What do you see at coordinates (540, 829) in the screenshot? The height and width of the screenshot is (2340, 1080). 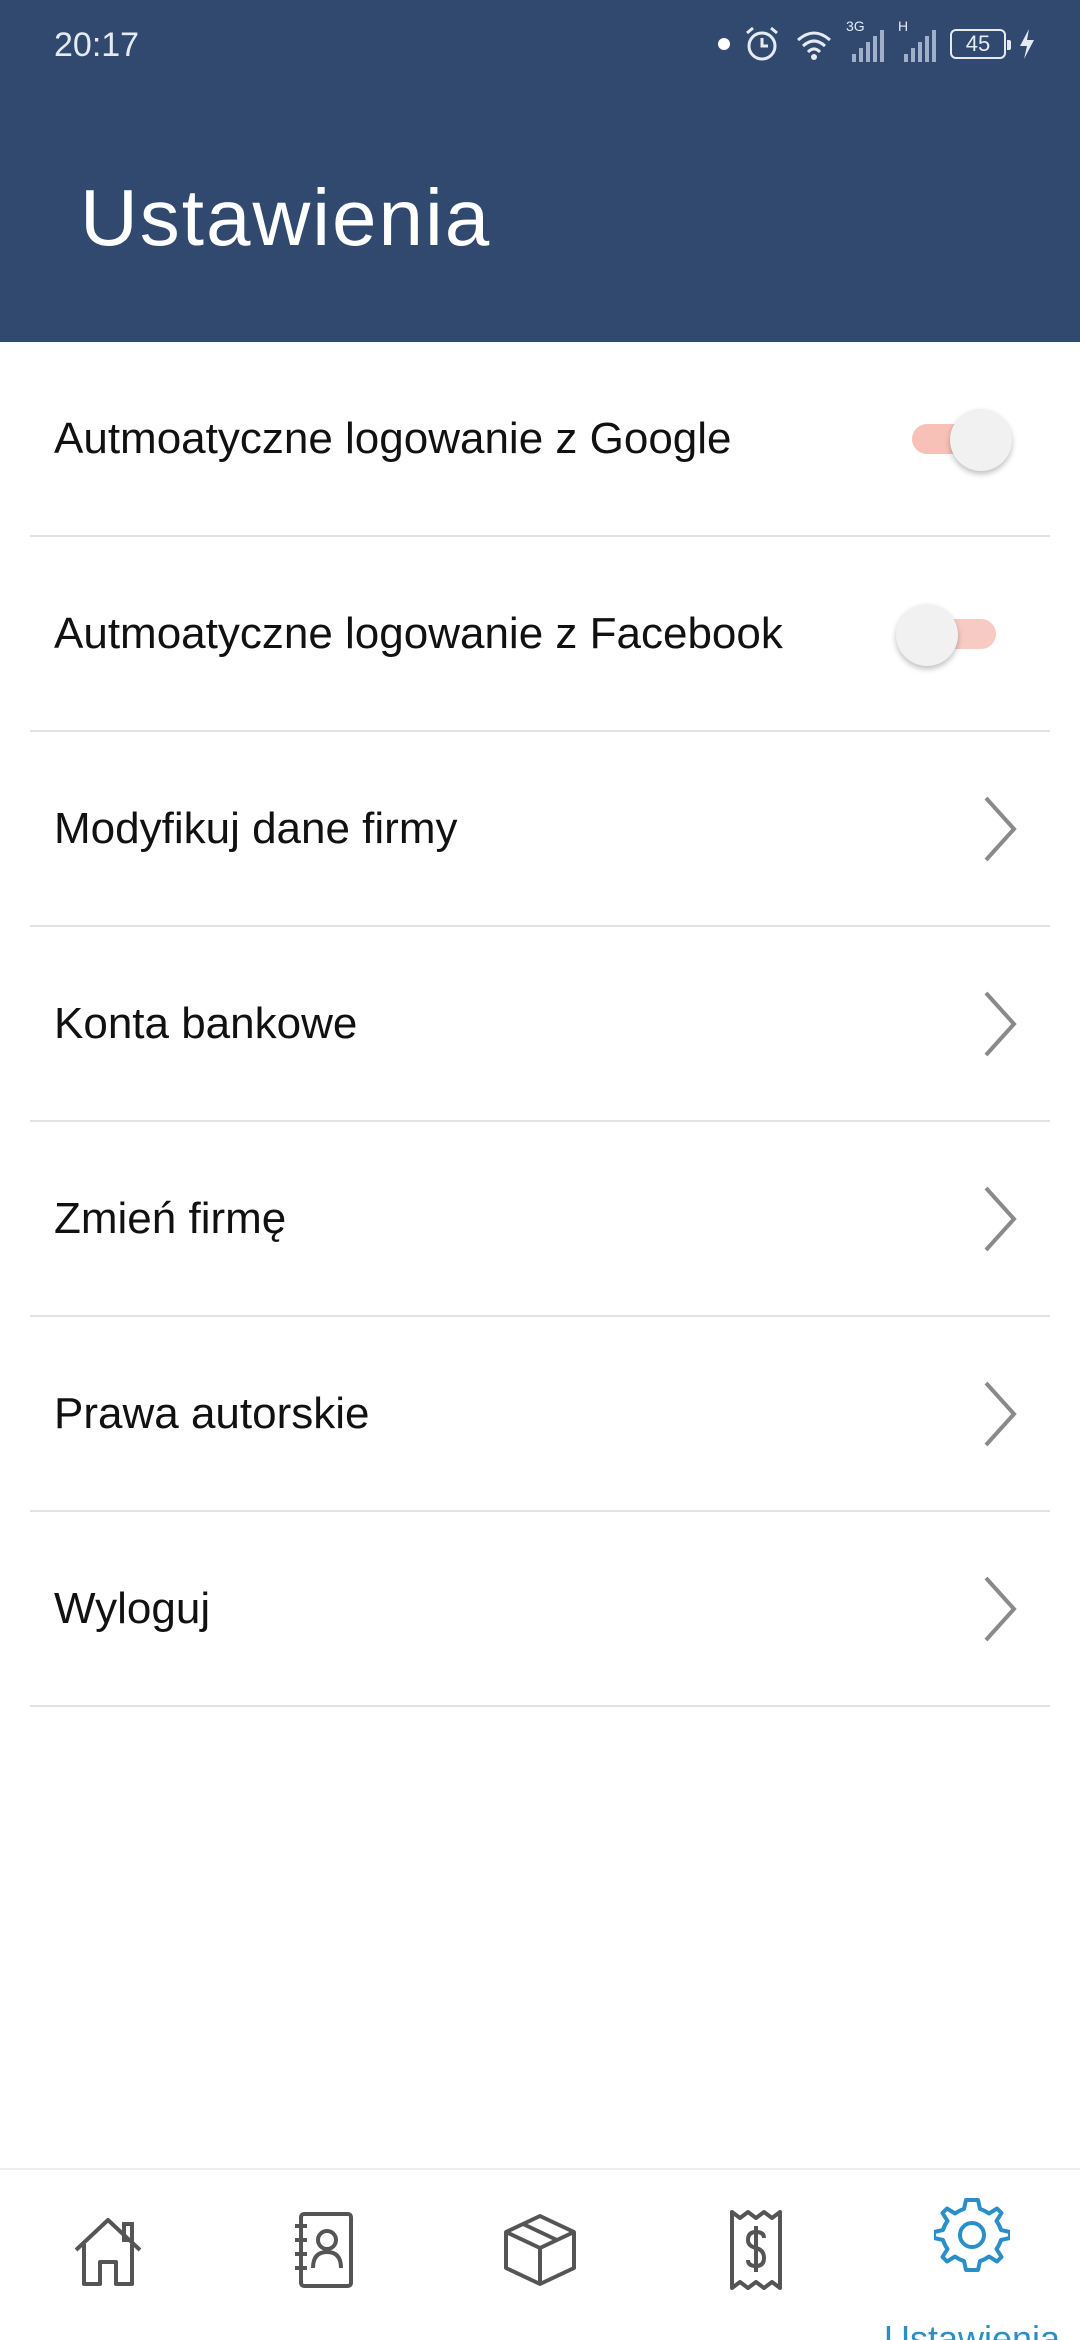 I see `settings-item-edit-company: Modyfikuj dane firmy` at bounding box center [540, 829].